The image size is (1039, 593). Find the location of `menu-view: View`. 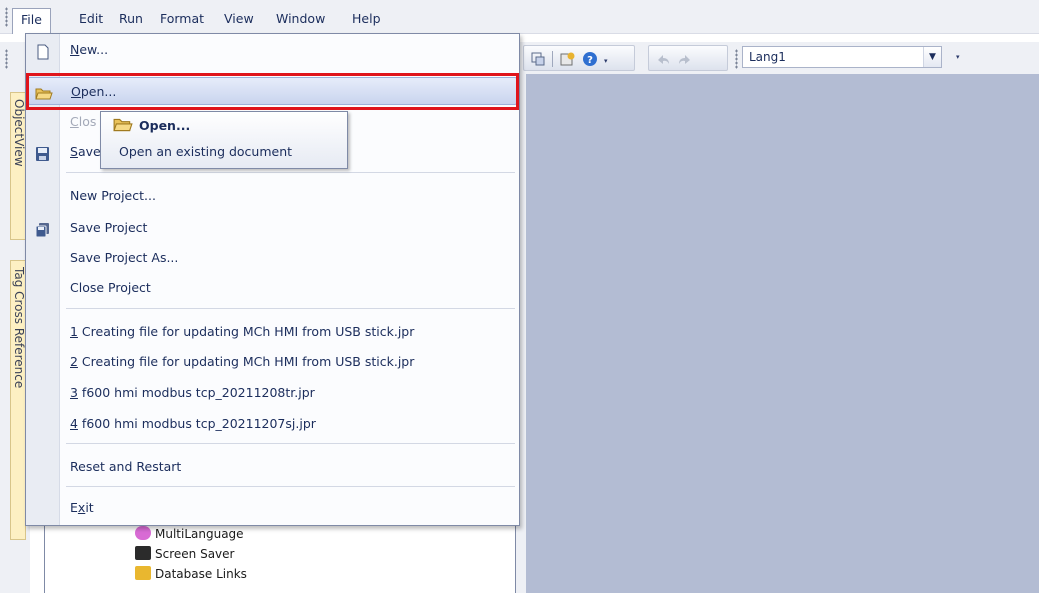

menu-view: View is located at coordinates (239, 20).